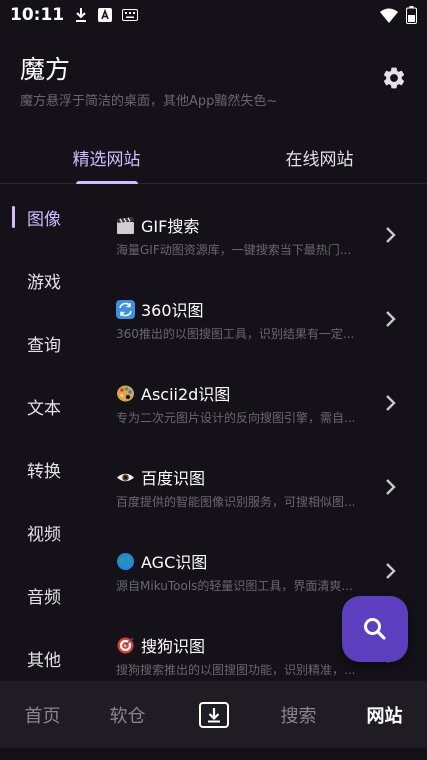 The height and width of the screenshot is (760, 427). I want to click on category-label: 查询, so click(44, 345).